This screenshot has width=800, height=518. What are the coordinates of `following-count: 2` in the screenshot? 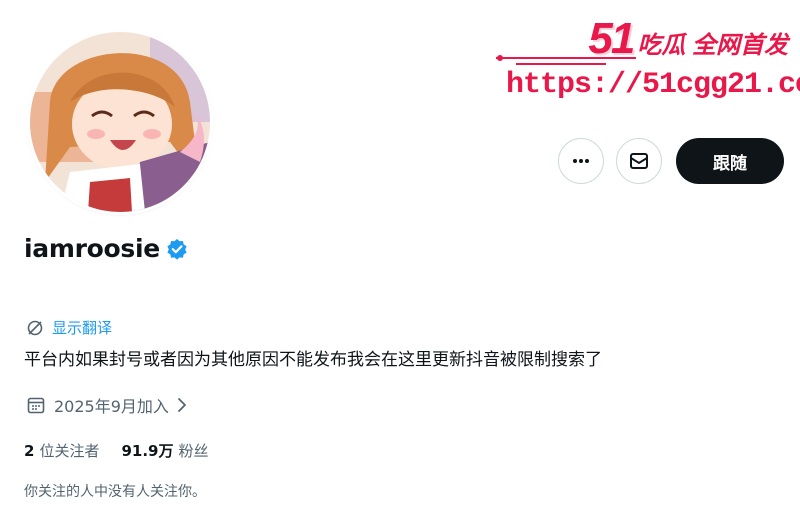 It's located at (29, 451).